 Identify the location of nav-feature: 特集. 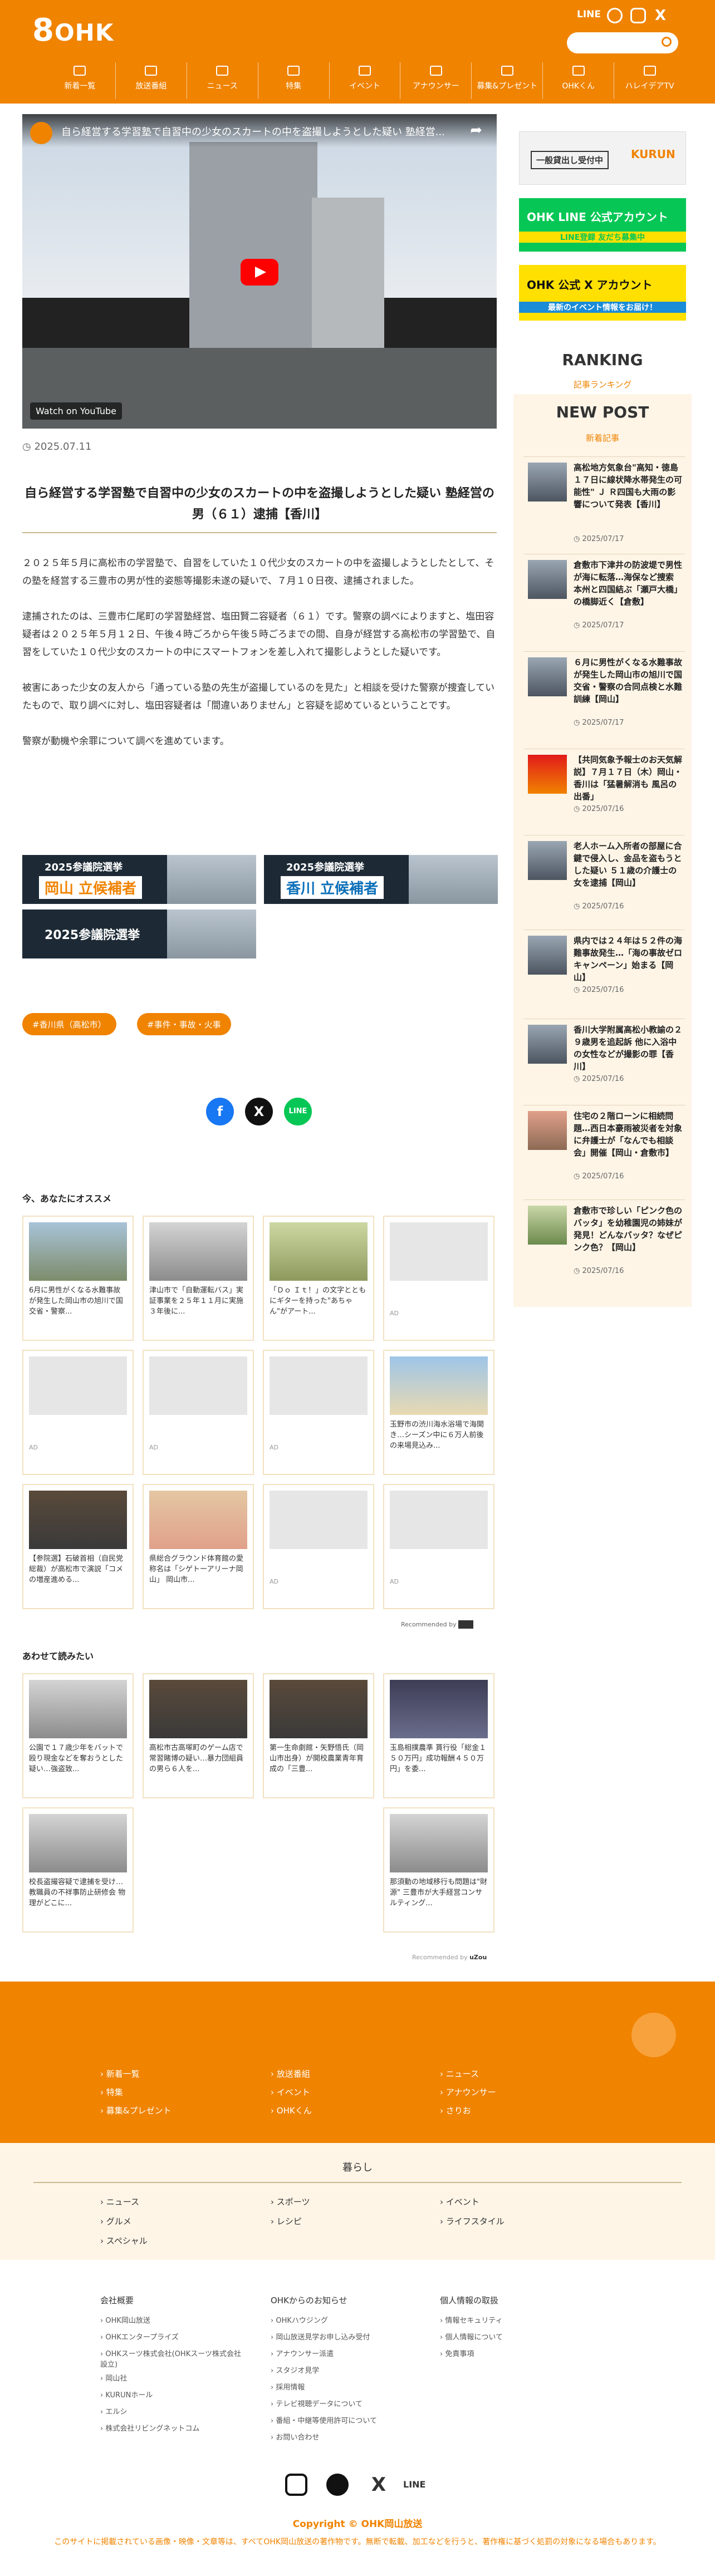
(293, 80).